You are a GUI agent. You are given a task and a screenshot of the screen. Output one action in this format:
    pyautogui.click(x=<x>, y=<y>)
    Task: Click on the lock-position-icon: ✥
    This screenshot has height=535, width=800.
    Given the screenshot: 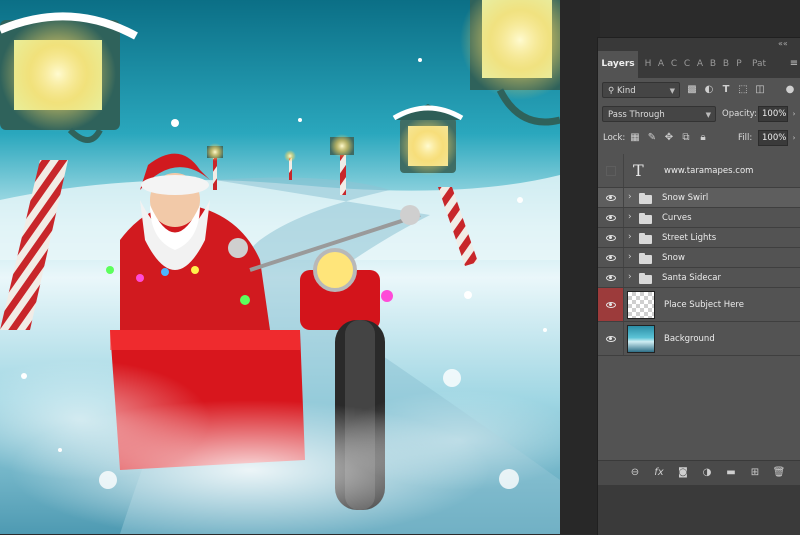 What is the action you would take?
    pyautogui.click(x=669, y=138)
    